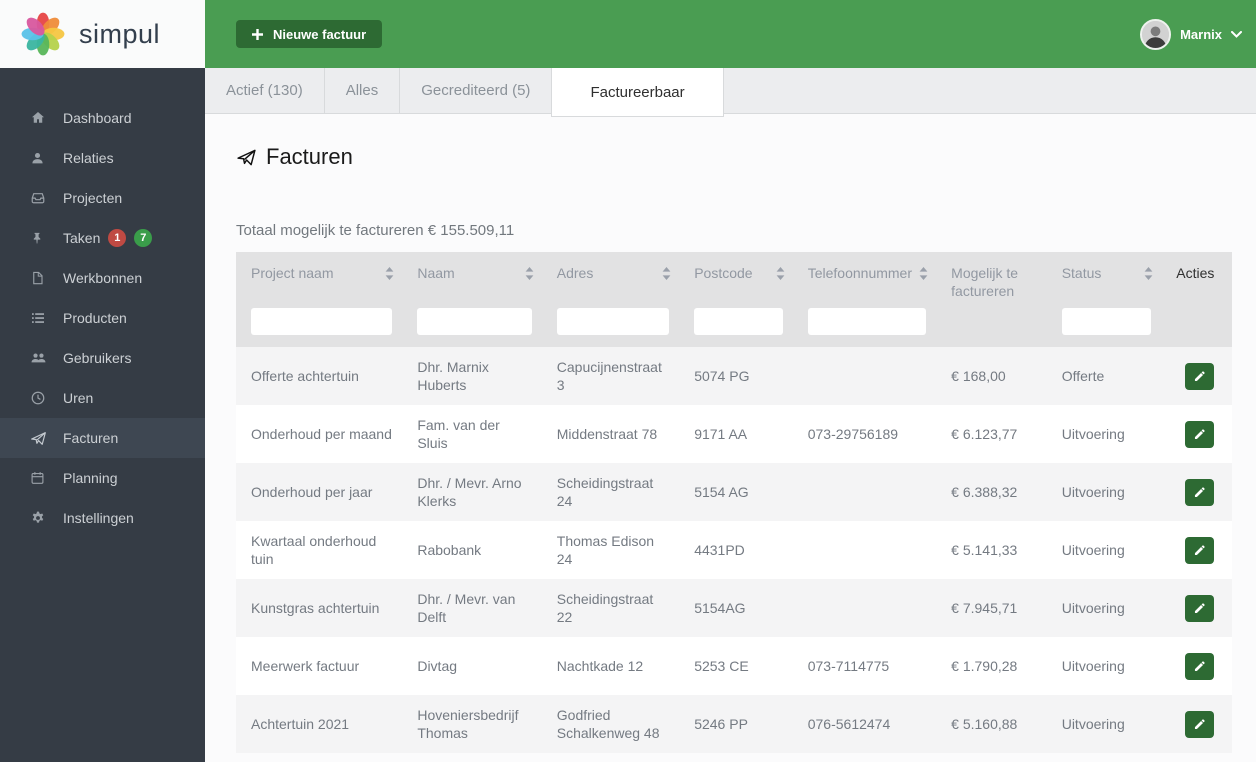 This screenshot has width=1256, height=762. What do you see at coordinates (1196, 274) in the screenshot?
I see `column-header-acties: Acties` at bounding box center [1196, 274].